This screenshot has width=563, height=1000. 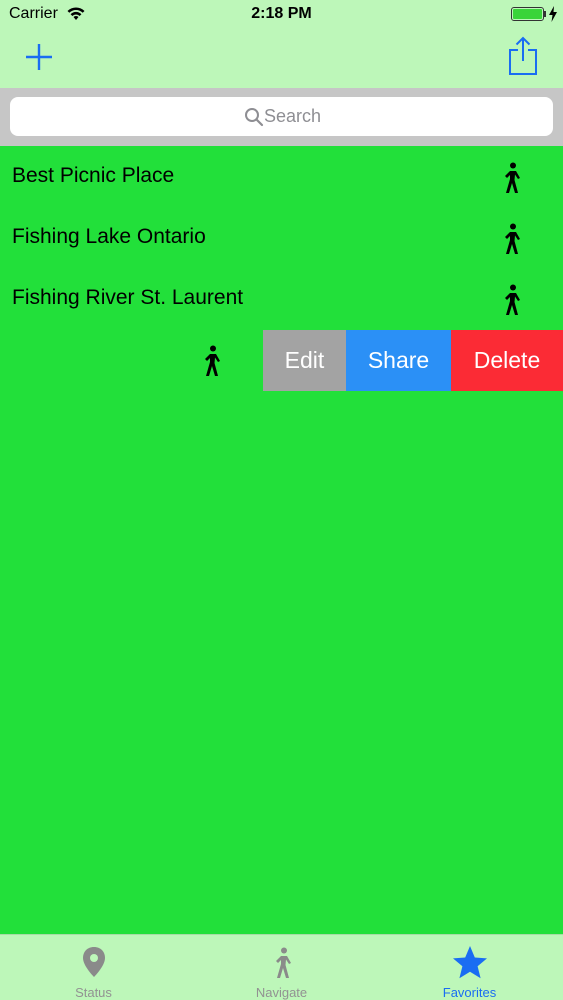 I want to click on tab-label: Status, so click(x=93, y=992).